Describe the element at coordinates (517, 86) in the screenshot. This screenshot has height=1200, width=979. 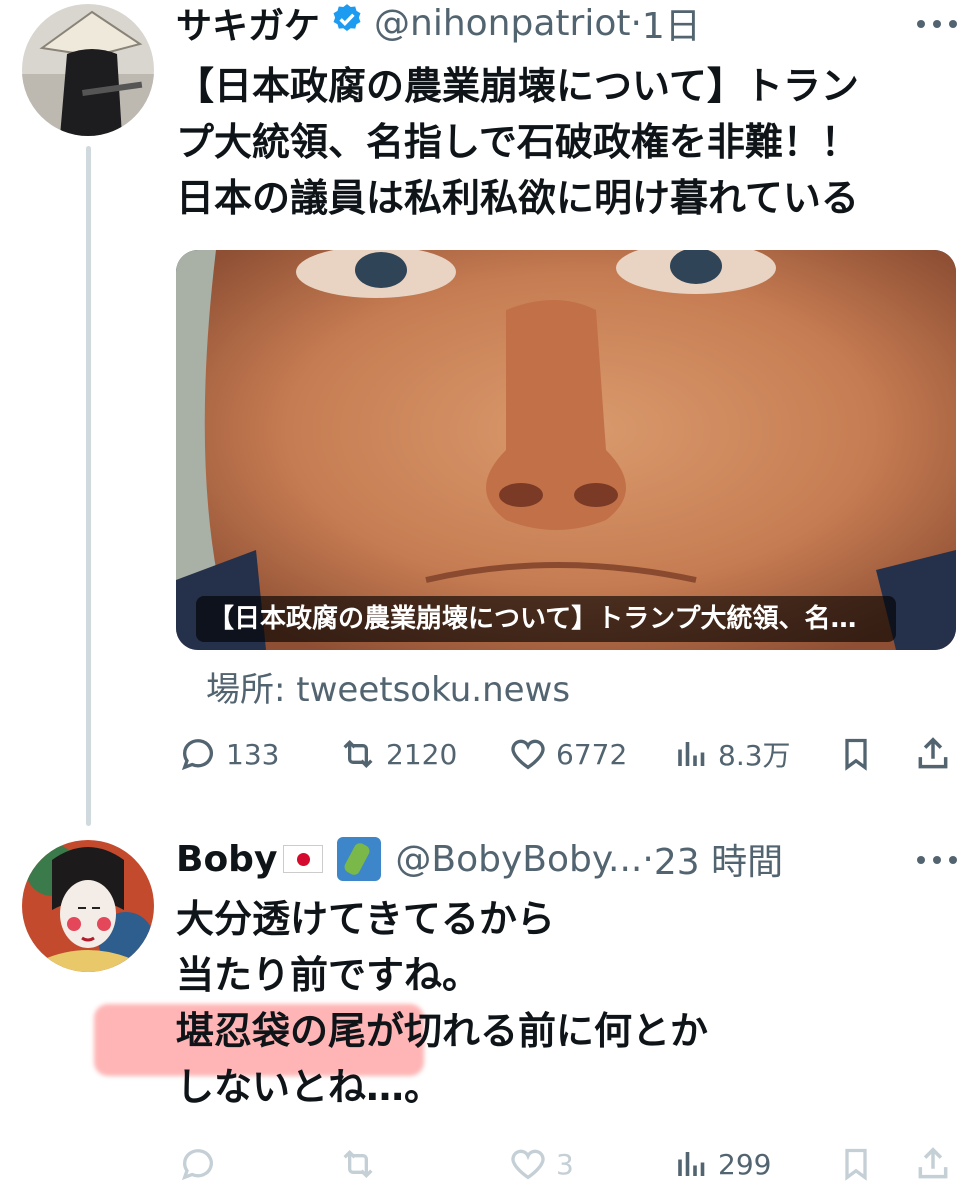
I see `post1-text-line: 【日本政腐の農業崩壊について】トラン` at that location.